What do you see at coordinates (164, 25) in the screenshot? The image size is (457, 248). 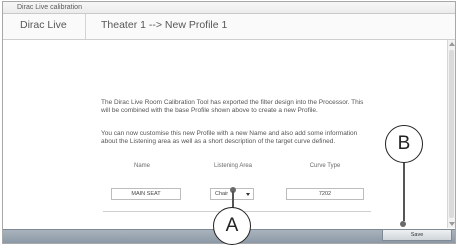 I see `profile-path: Theater 1 --> New Profile 1` at bounding box center [164, 25].